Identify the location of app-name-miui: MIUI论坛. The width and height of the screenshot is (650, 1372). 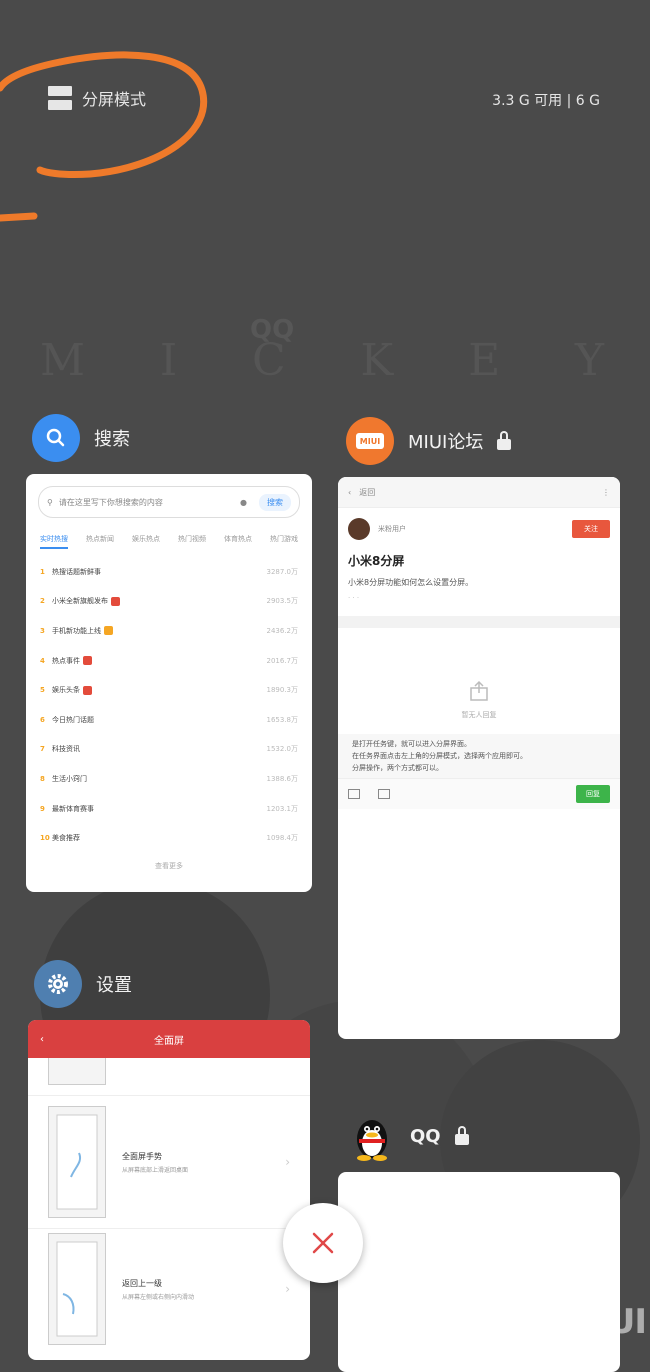
(446, 442).